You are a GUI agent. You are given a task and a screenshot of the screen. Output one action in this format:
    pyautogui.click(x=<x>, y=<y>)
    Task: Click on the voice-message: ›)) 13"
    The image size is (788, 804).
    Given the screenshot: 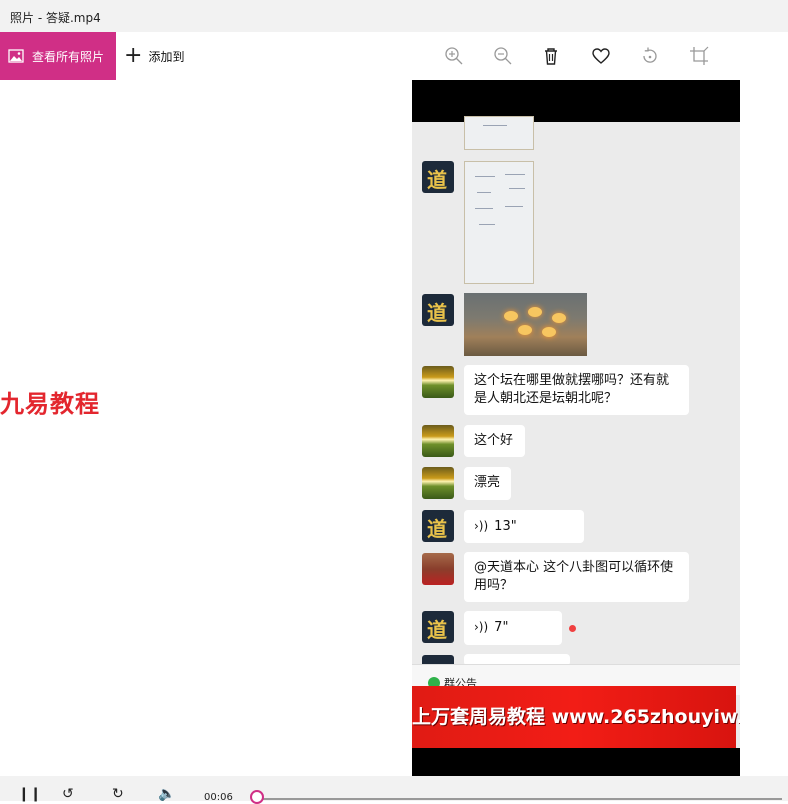 What is the action you would take?
    pyautogui.click(x=524, y=526)
    